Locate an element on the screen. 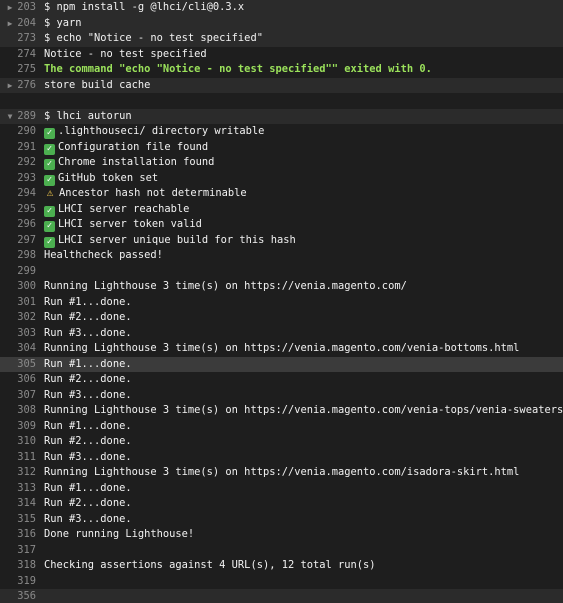 Image resolution: width=563 pixels, height=603 pixels. log-message: .lighthouseci/ directory writable is located at coordinates (161, 131).